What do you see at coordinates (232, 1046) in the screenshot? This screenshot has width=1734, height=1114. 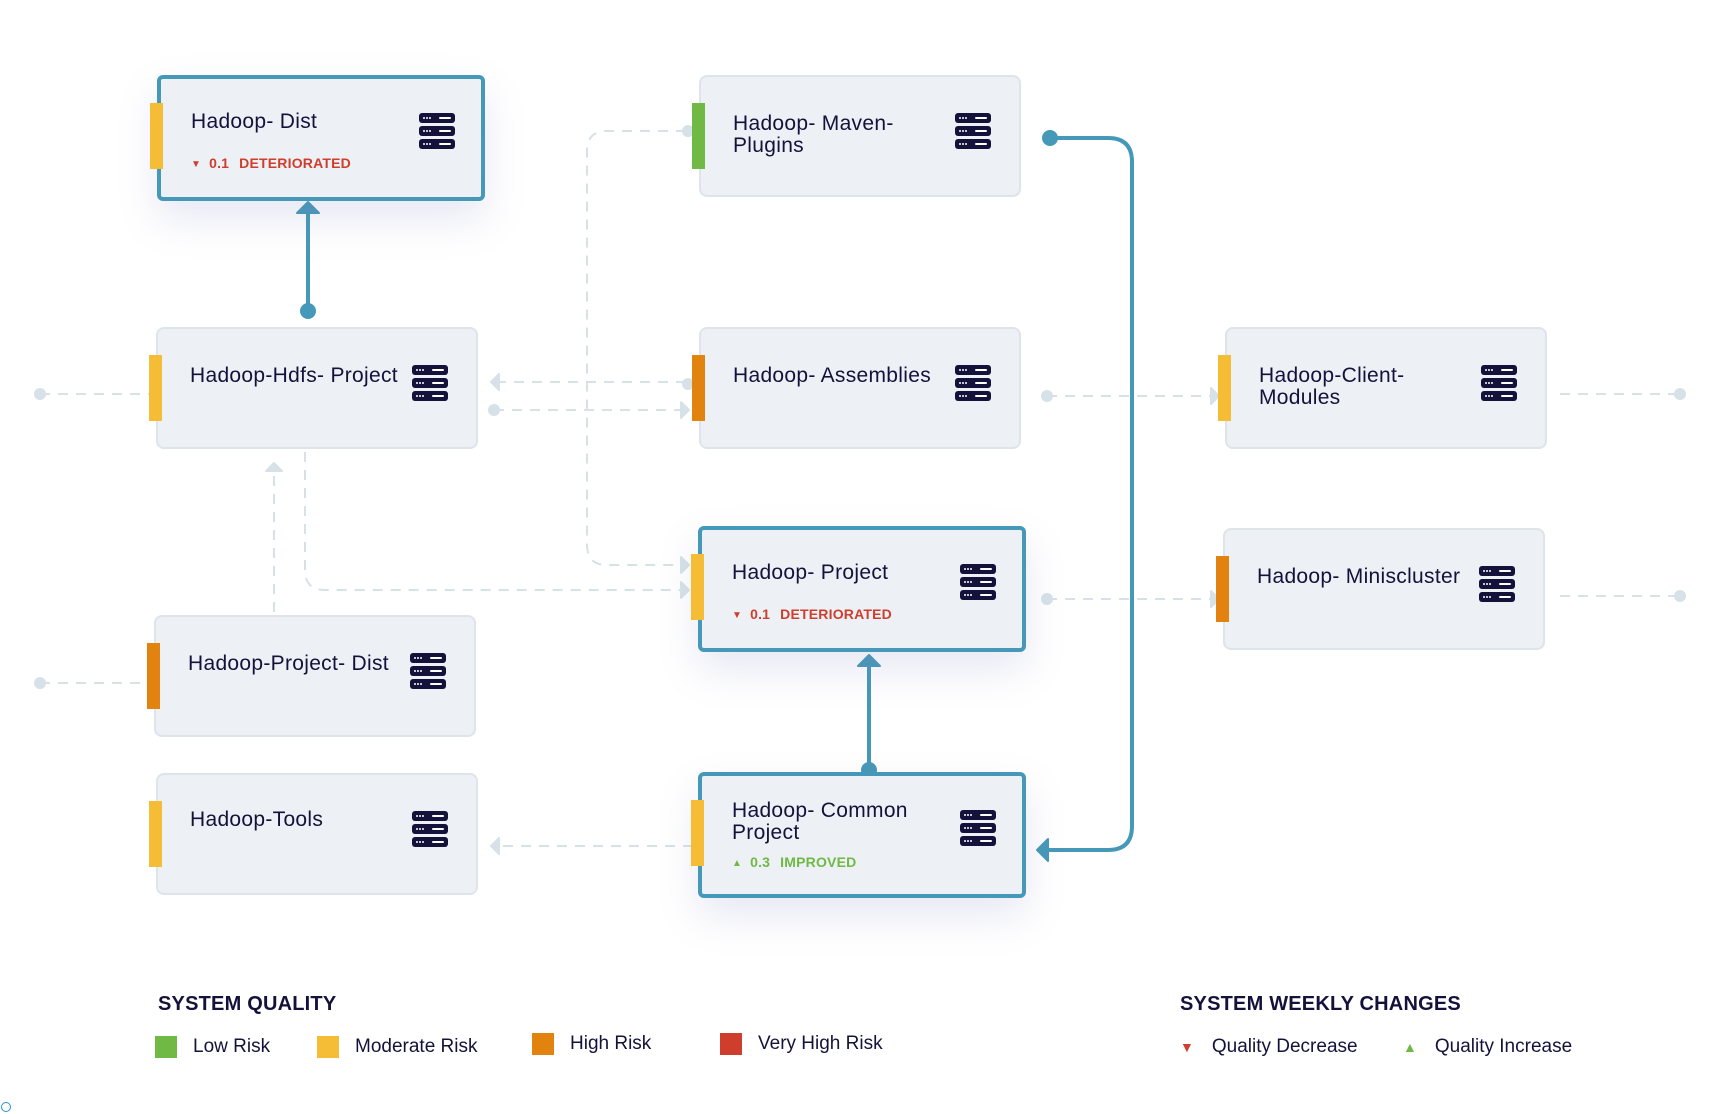 I see `legend-label: Low Risk` at bounding box center [232, 1046].